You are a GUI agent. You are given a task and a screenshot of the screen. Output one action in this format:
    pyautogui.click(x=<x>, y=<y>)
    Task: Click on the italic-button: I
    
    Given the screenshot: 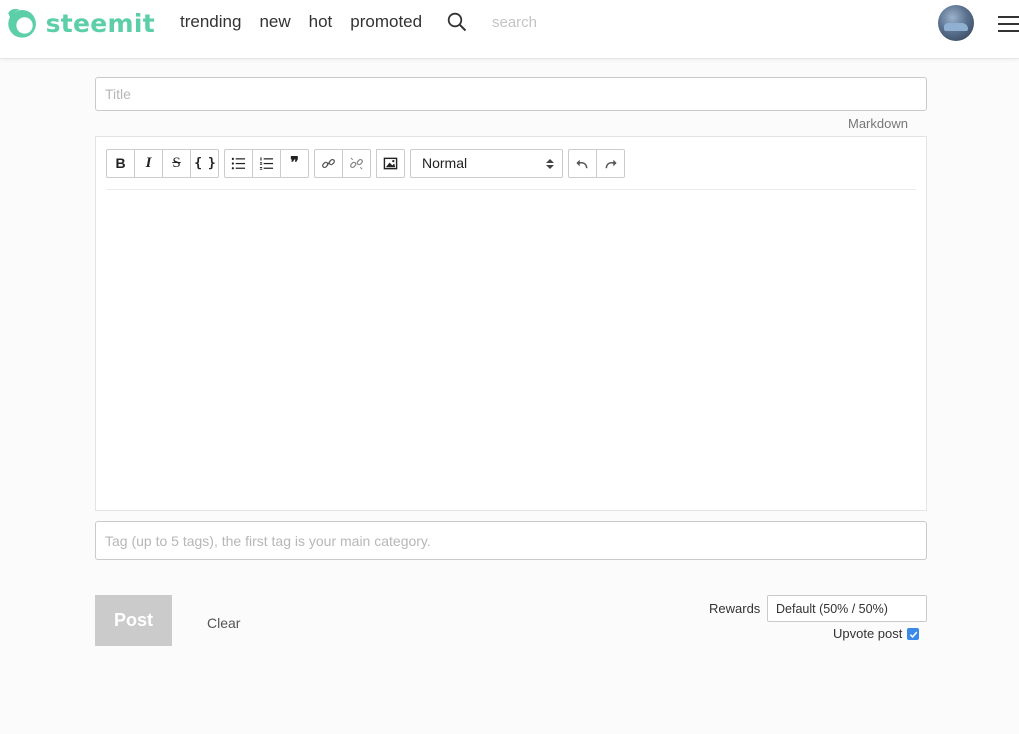 What is the action you would take?
    pyautogui.click(x=148, y=163)
    